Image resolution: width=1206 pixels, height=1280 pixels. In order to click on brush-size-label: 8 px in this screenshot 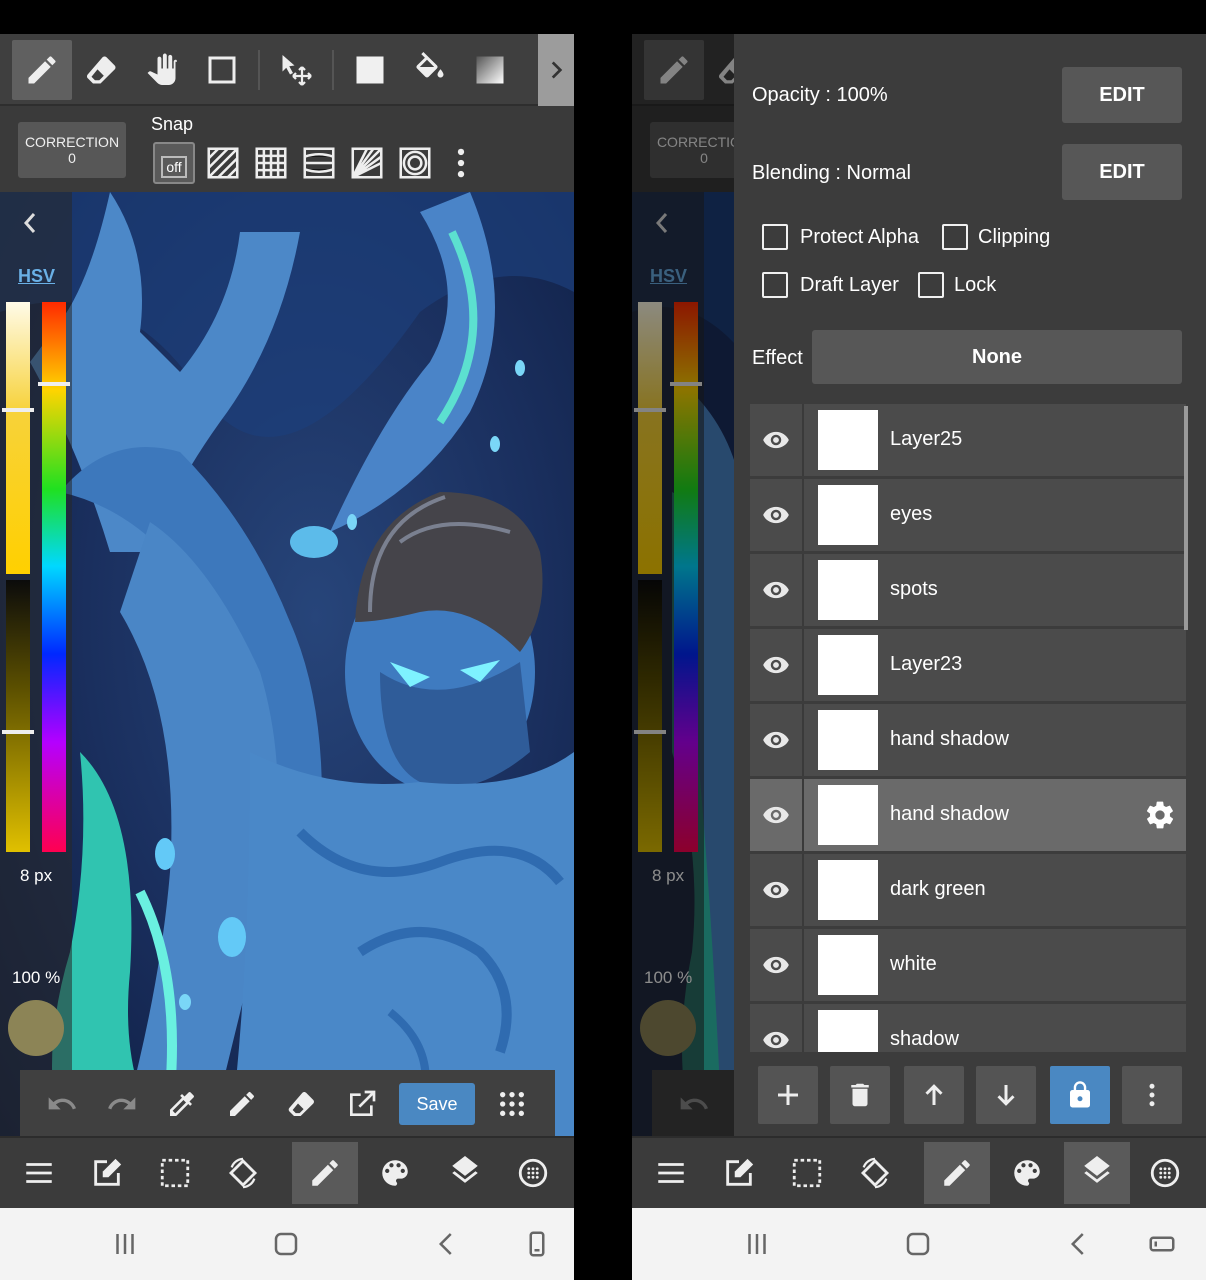, I will do `click(36, 876)`.